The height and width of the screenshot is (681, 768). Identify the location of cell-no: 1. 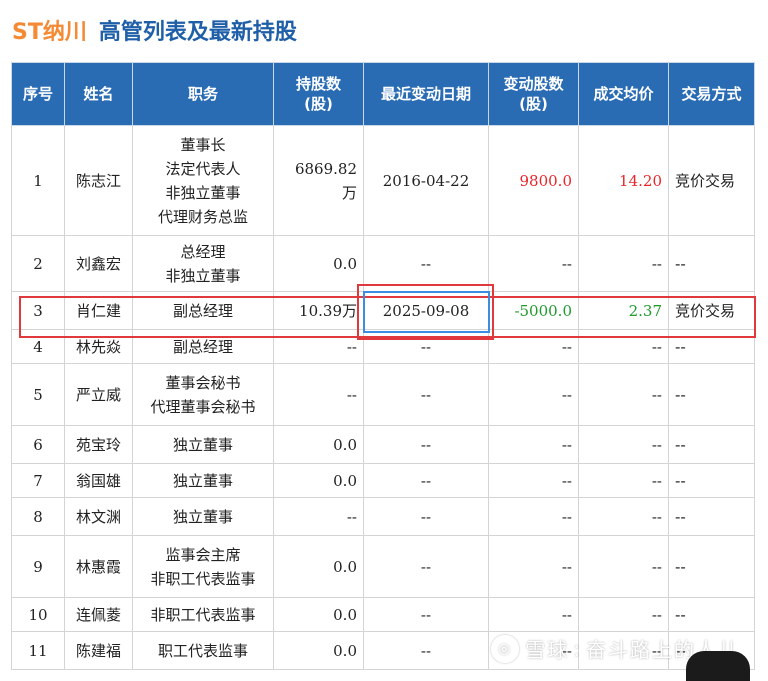
(38, 180).